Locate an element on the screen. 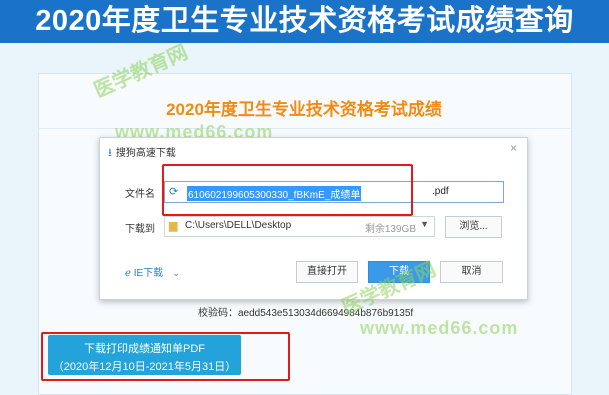 This screenshot has width=609, height=395. download-pdf-date-range: （2020年12月10日-2021年5月31日） is located at coordinates (144, 367).